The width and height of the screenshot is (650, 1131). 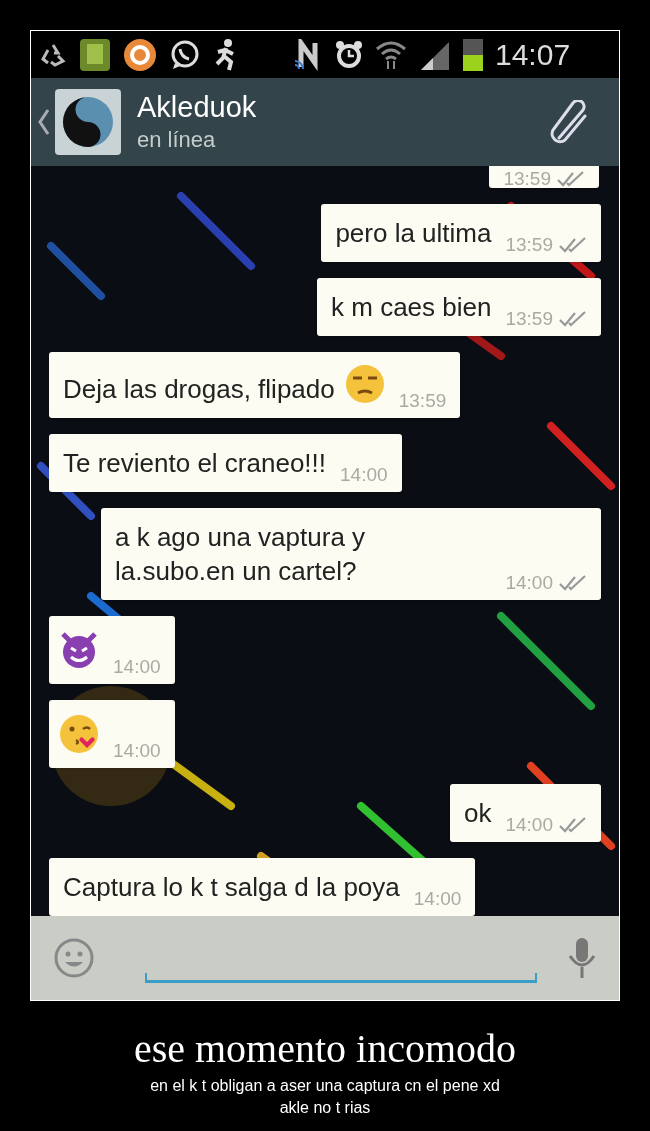 I want to click on message-text: a k ago una vaptura y la.subo.en un cartel?, so click(x=241, y=554).